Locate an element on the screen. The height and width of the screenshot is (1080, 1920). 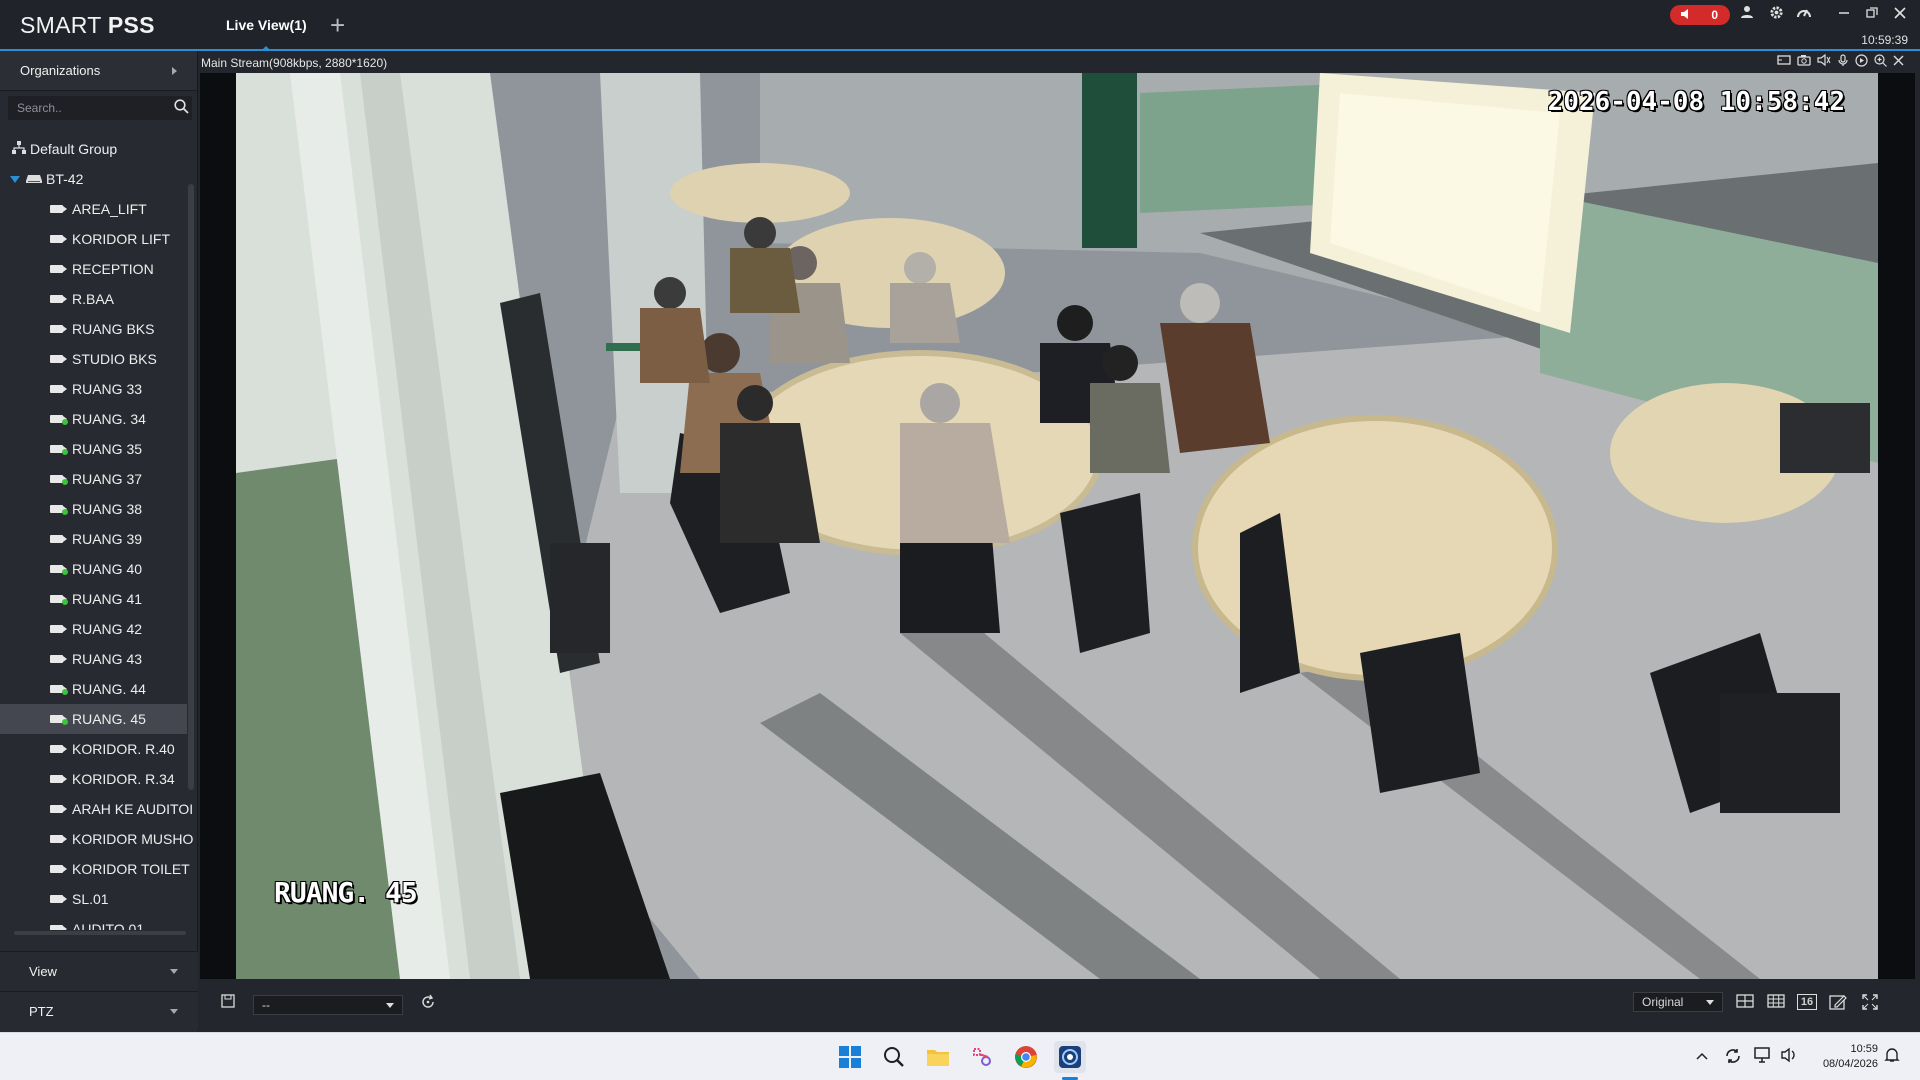
tree-item-camera: ARAH KE AUDITOI is located at coordinates (99, 809).